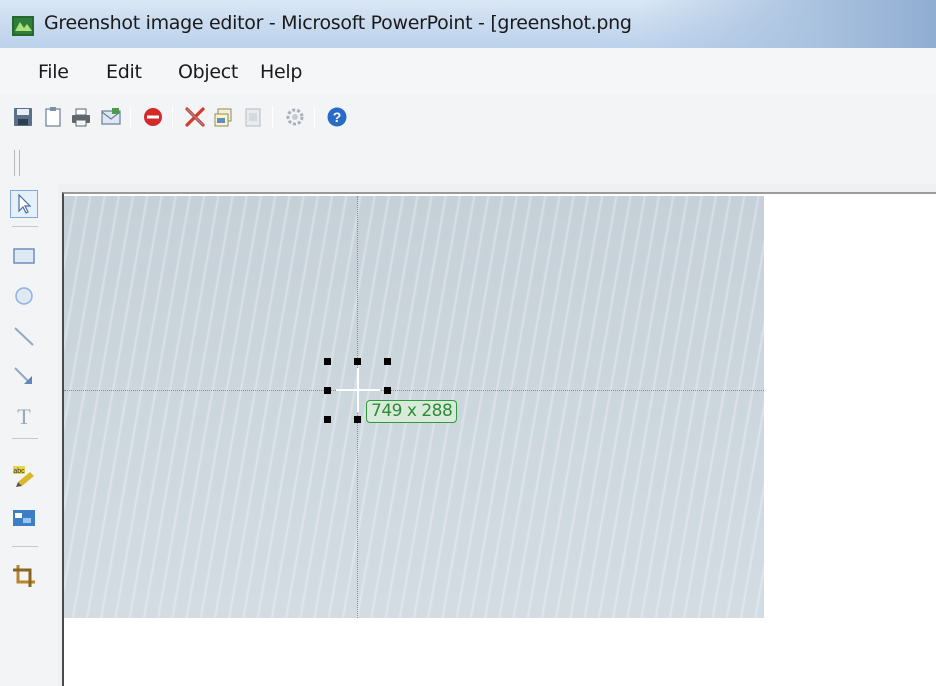 This screenshot has height=686, width=936. What do you see at coordinates (253, 117) in the screenshot?
I see `paste-icon` at bounding box center [253, 117].